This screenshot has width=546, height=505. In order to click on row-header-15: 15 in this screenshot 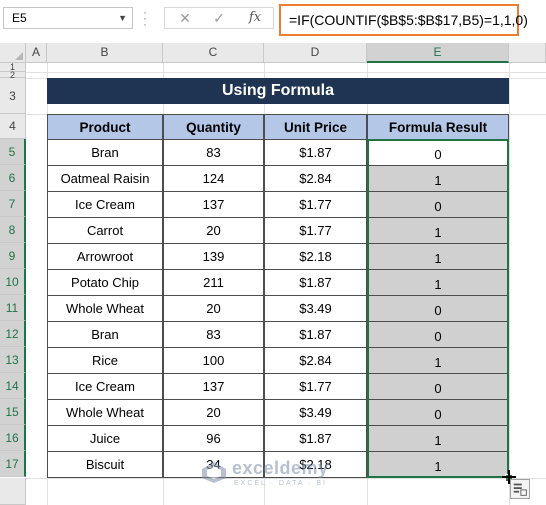, I will do `click(13, 412)`.